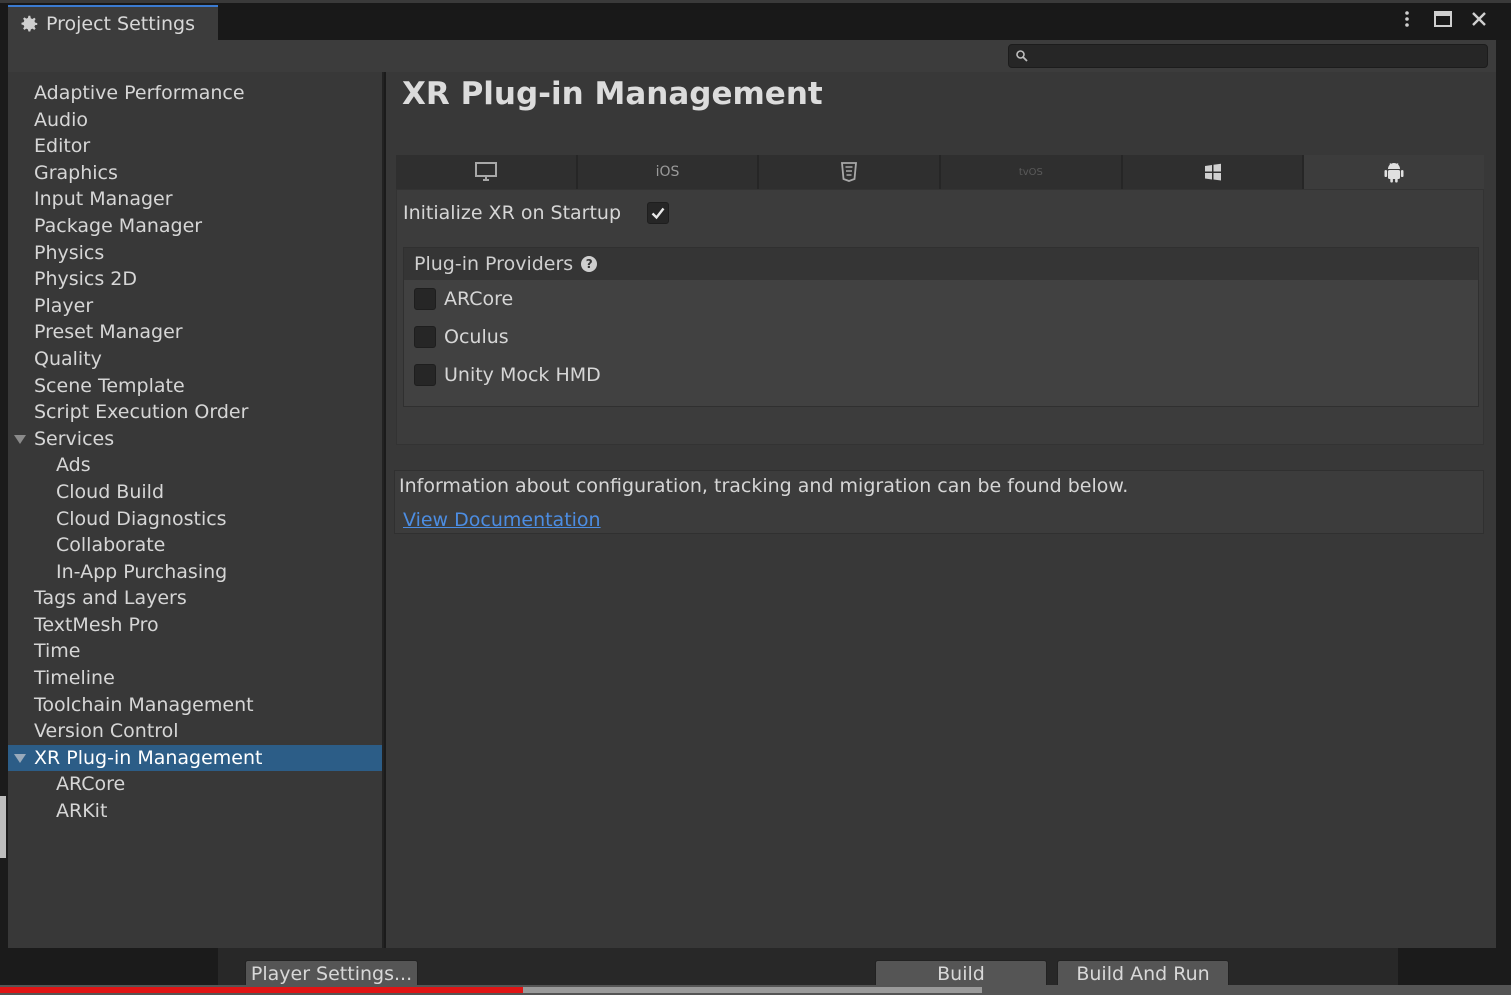 The height and width of the screenshot is (995, 1511). Describe the element at coordinates (141, 412) in the screenshot. I see `sidebar-item-label: Script Execution Order` at that location.